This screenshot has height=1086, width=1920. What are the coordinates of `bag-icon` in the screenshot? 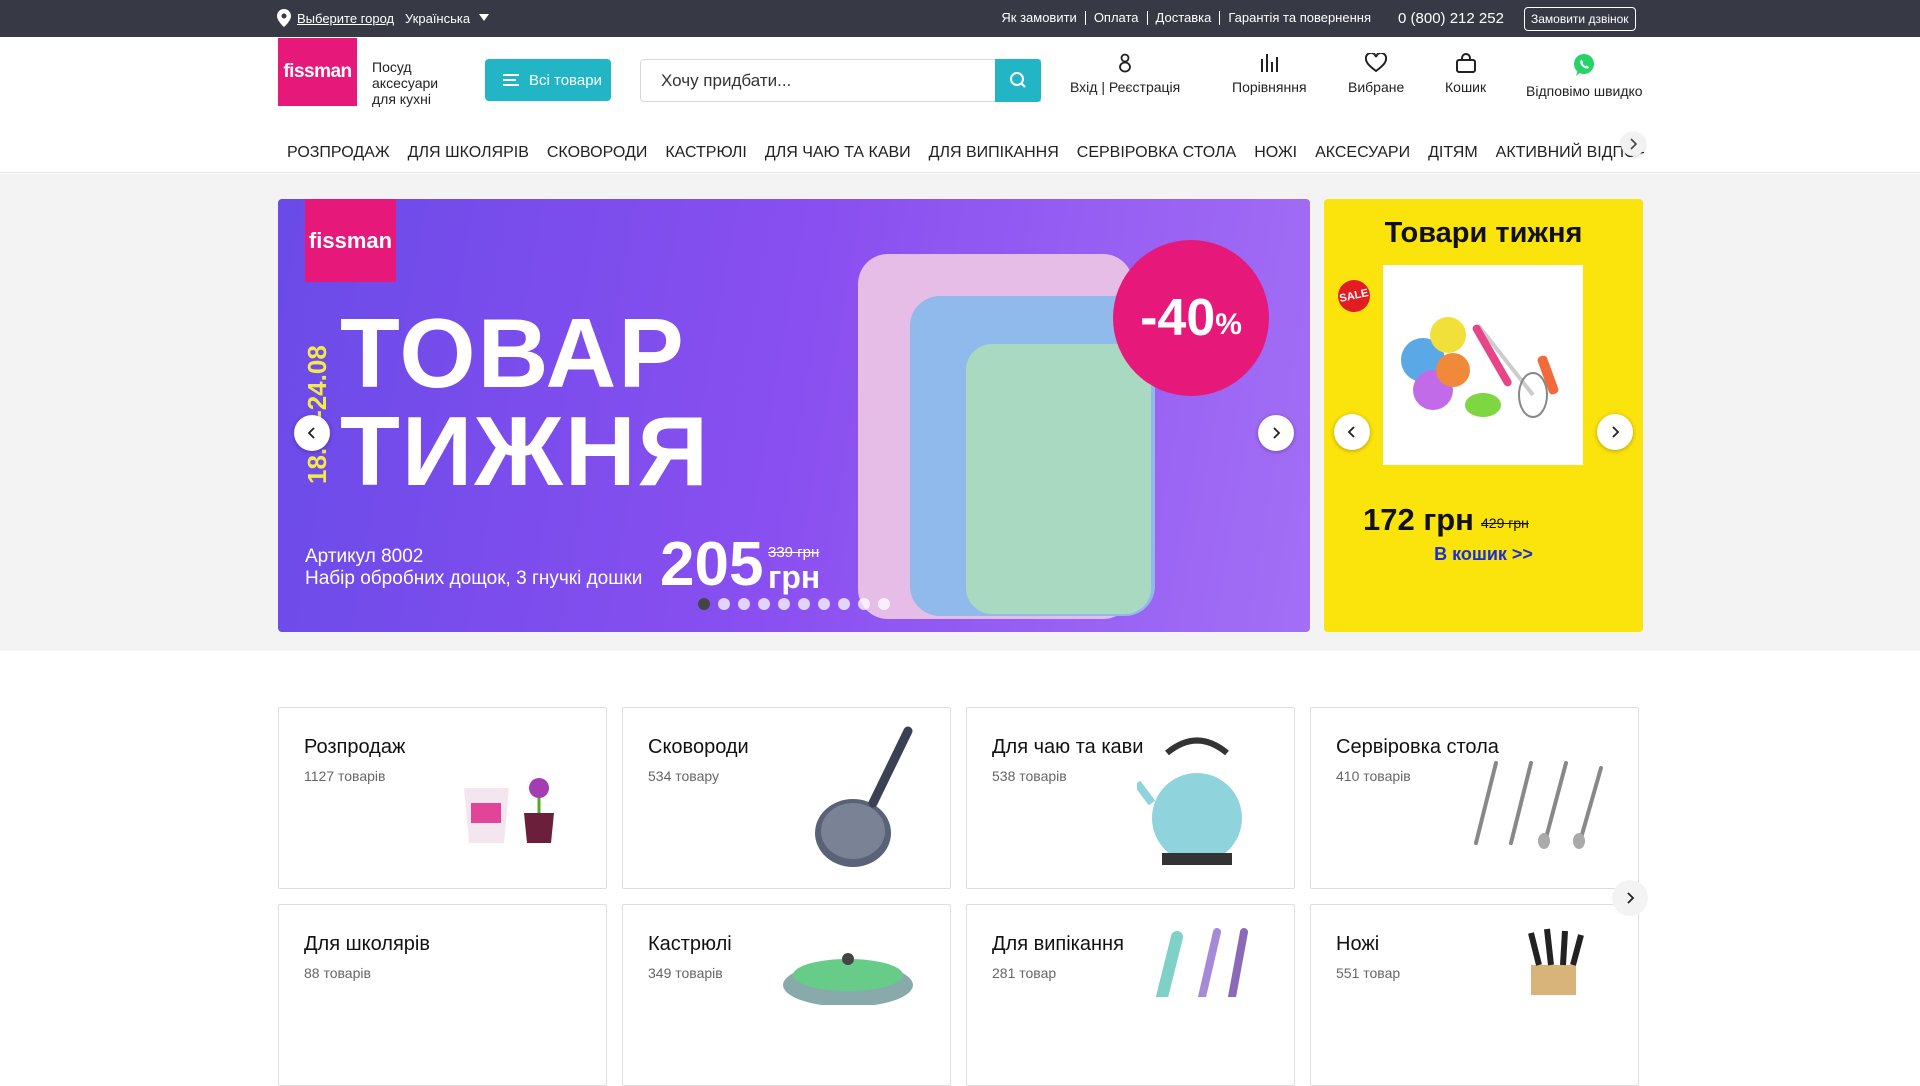 It's located at (1465, 63).